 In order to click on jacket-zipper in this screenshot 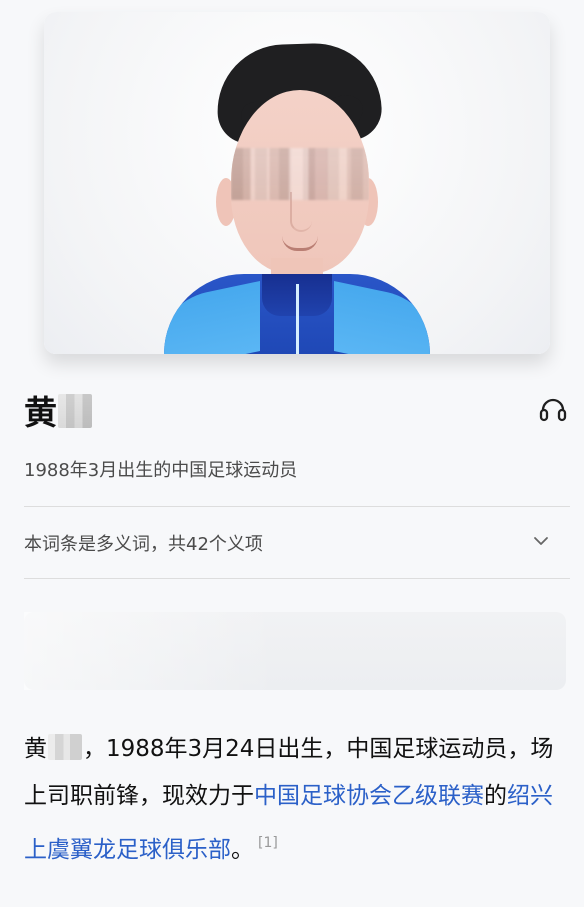, I will do `click(297, 319)`.